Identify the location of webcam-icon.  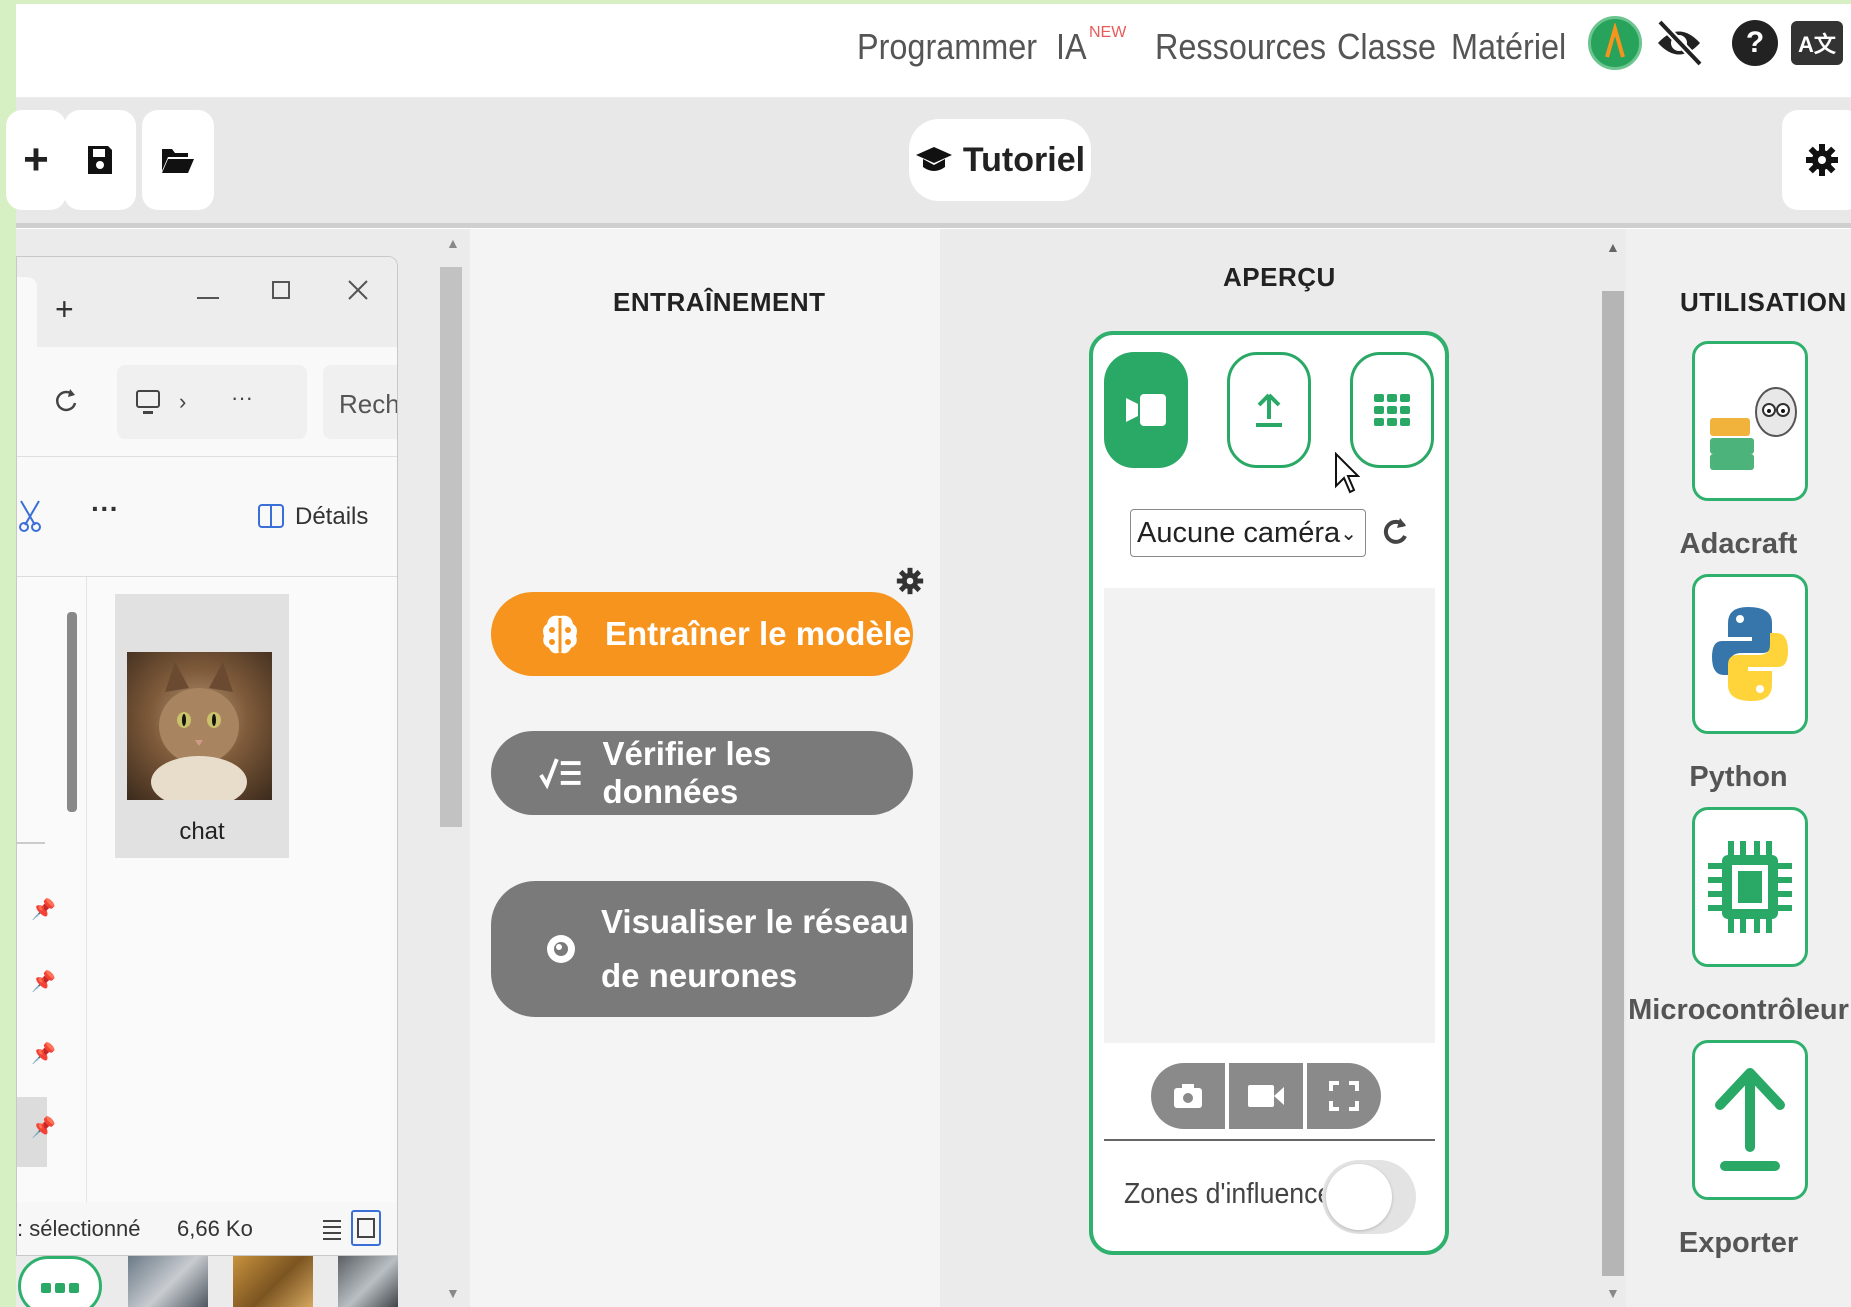
(1146, 410).